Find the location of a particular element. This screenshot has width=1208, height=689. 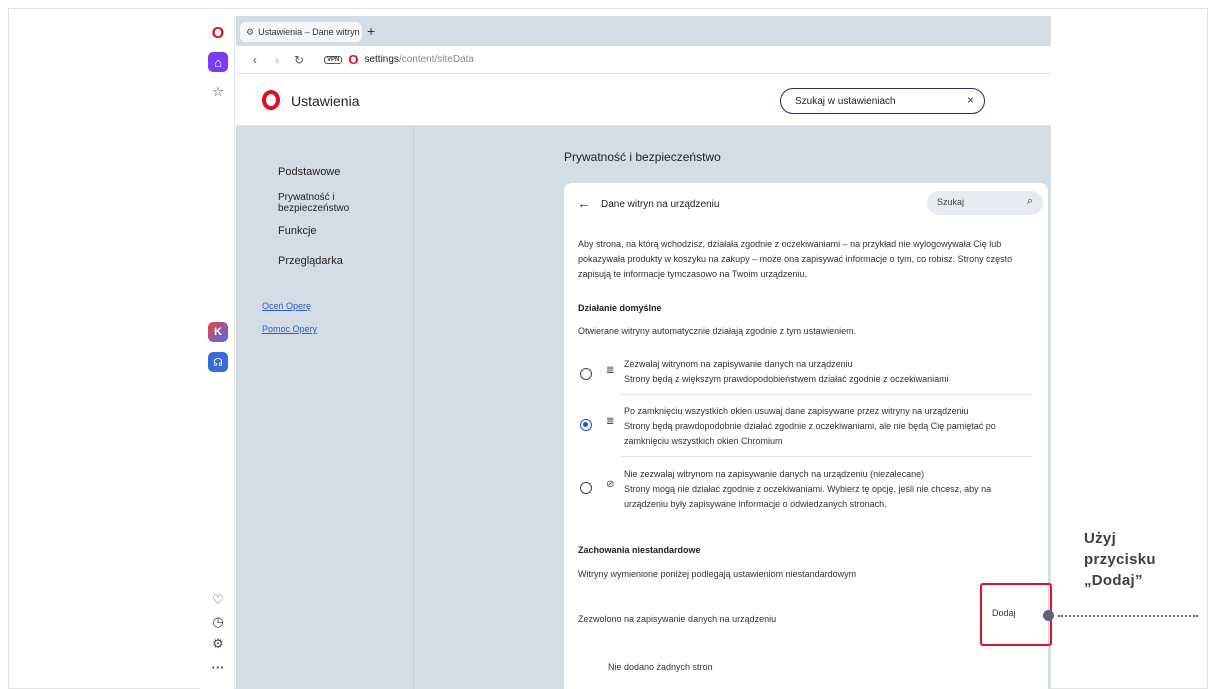

gear-icon: ⚙ is located at coordinates (250, 31).